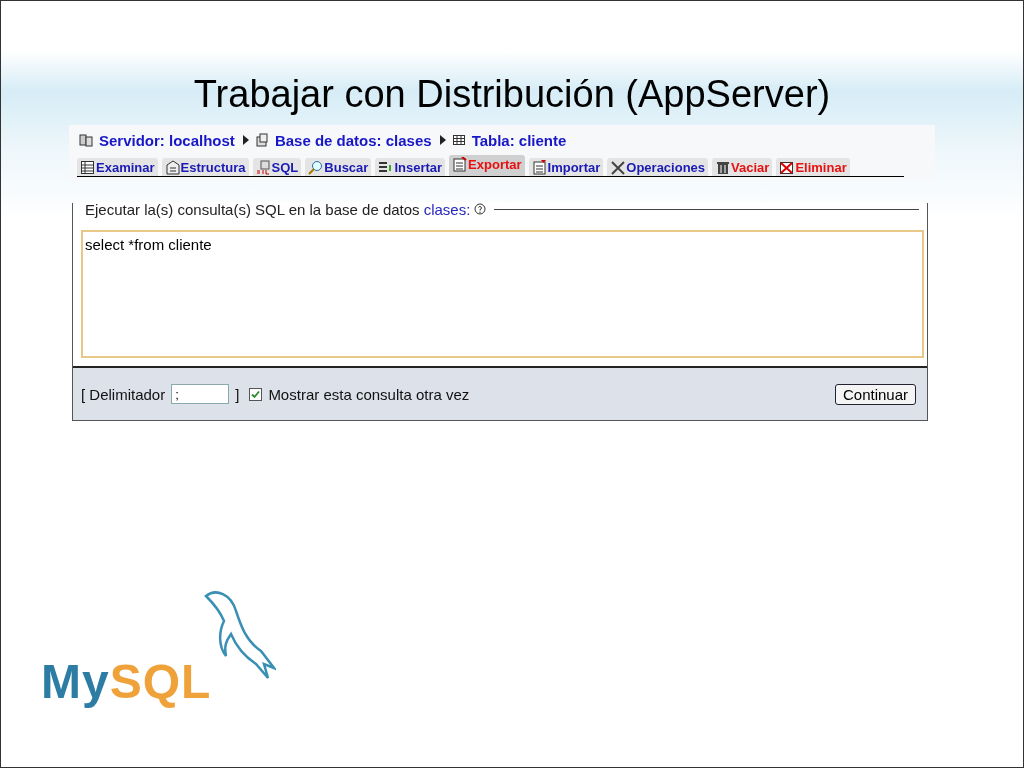  What do you see at coordinates (117, 167) in the screenshot?
I see `tab: Examinar` at bounding box center [117, 167].